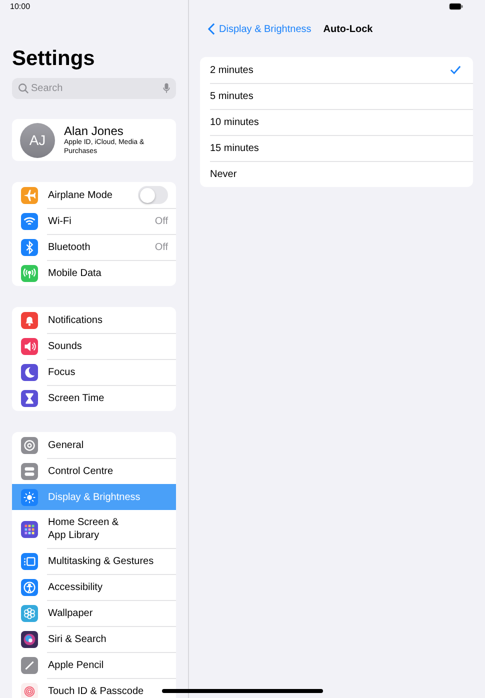 The height and width of the screenshot is (698, 485). I want to click on airplane-mode-toggle, so click(153, 195).